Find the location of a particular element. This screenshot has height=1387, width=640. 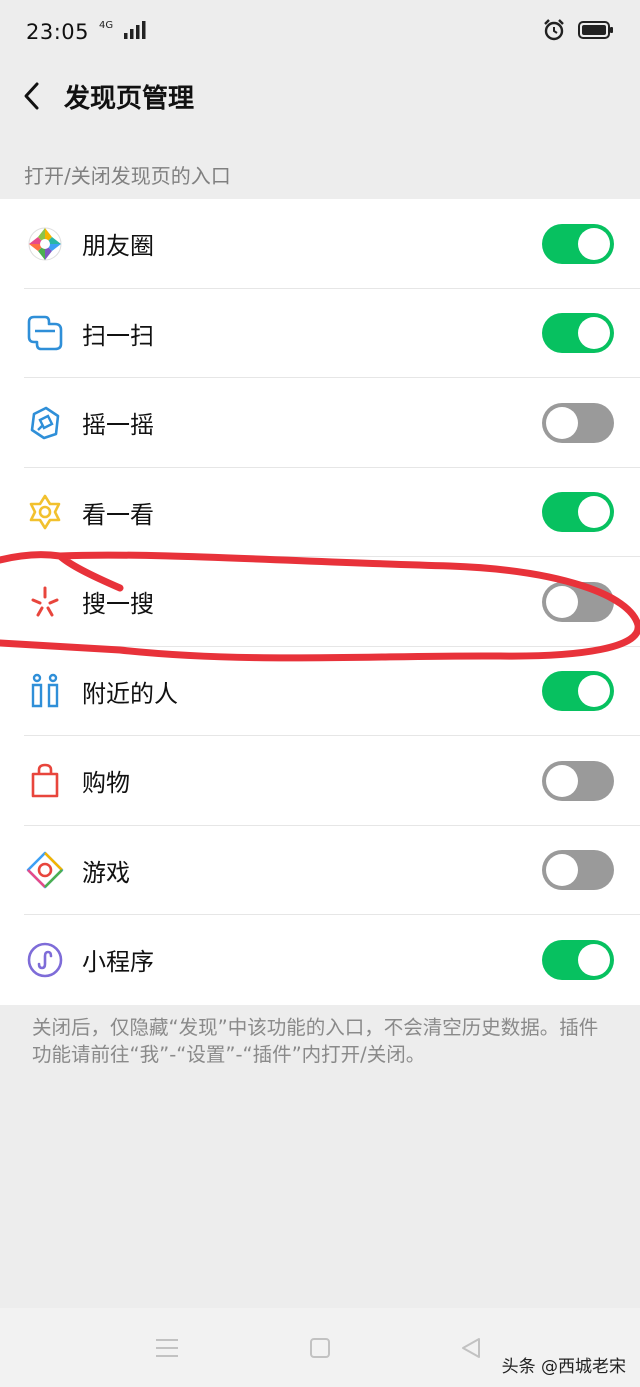

search-icon is located at coordinates (45, 602).